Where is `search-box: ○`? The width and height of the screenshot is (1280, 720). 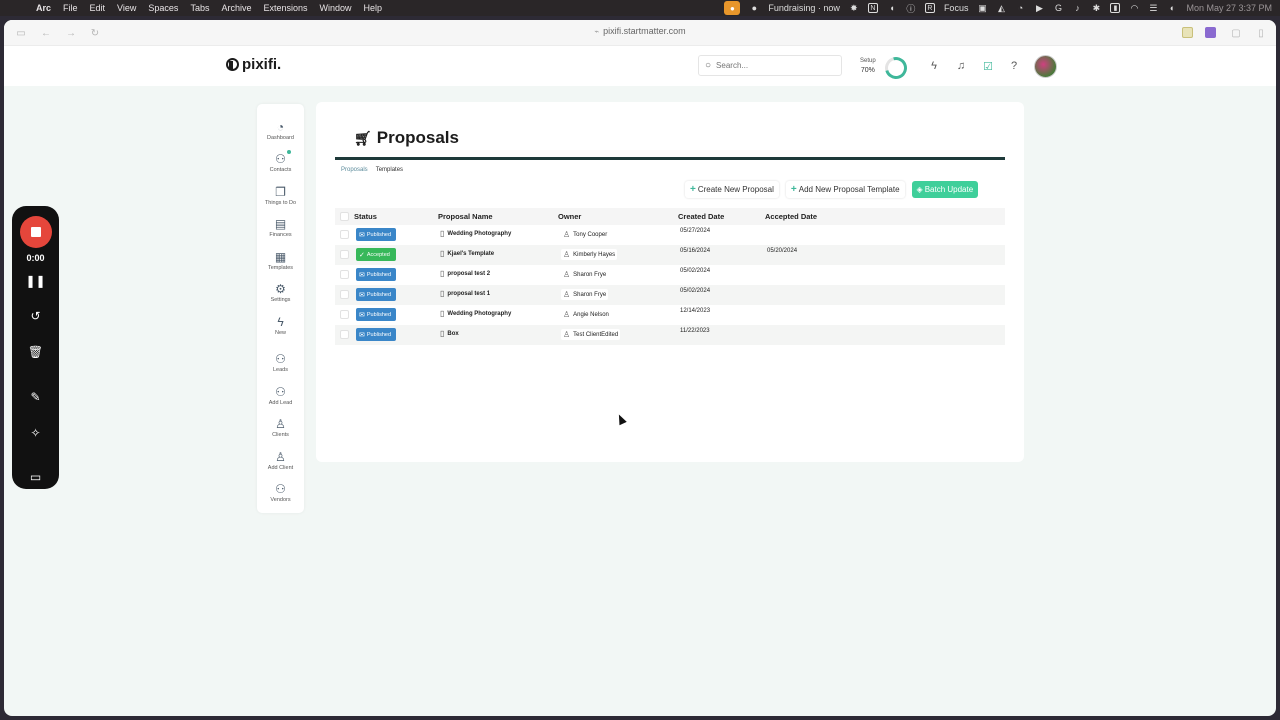
search-box: ○ is located at coordinates (770, 65).